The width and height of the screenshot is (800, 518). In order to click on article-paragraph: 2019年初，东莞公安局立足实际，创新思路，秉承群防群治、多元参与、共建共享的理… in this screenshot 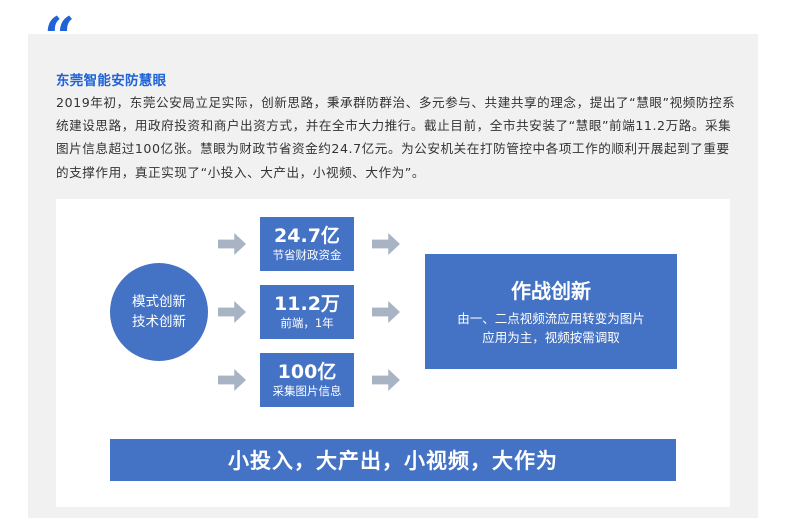, I will do `click(396, 137)`.